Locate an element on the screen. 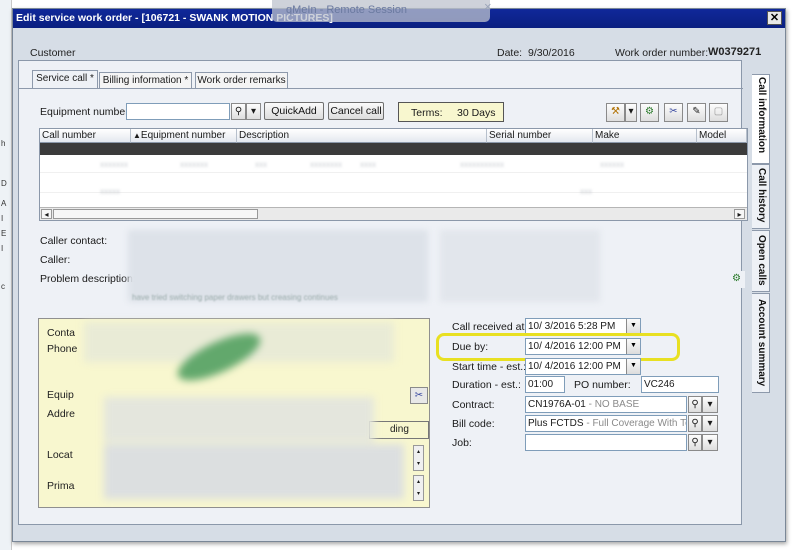 The height and width of the screenshot is (550, 793). terms-label: Terms: is located at coordinates (427, 113).